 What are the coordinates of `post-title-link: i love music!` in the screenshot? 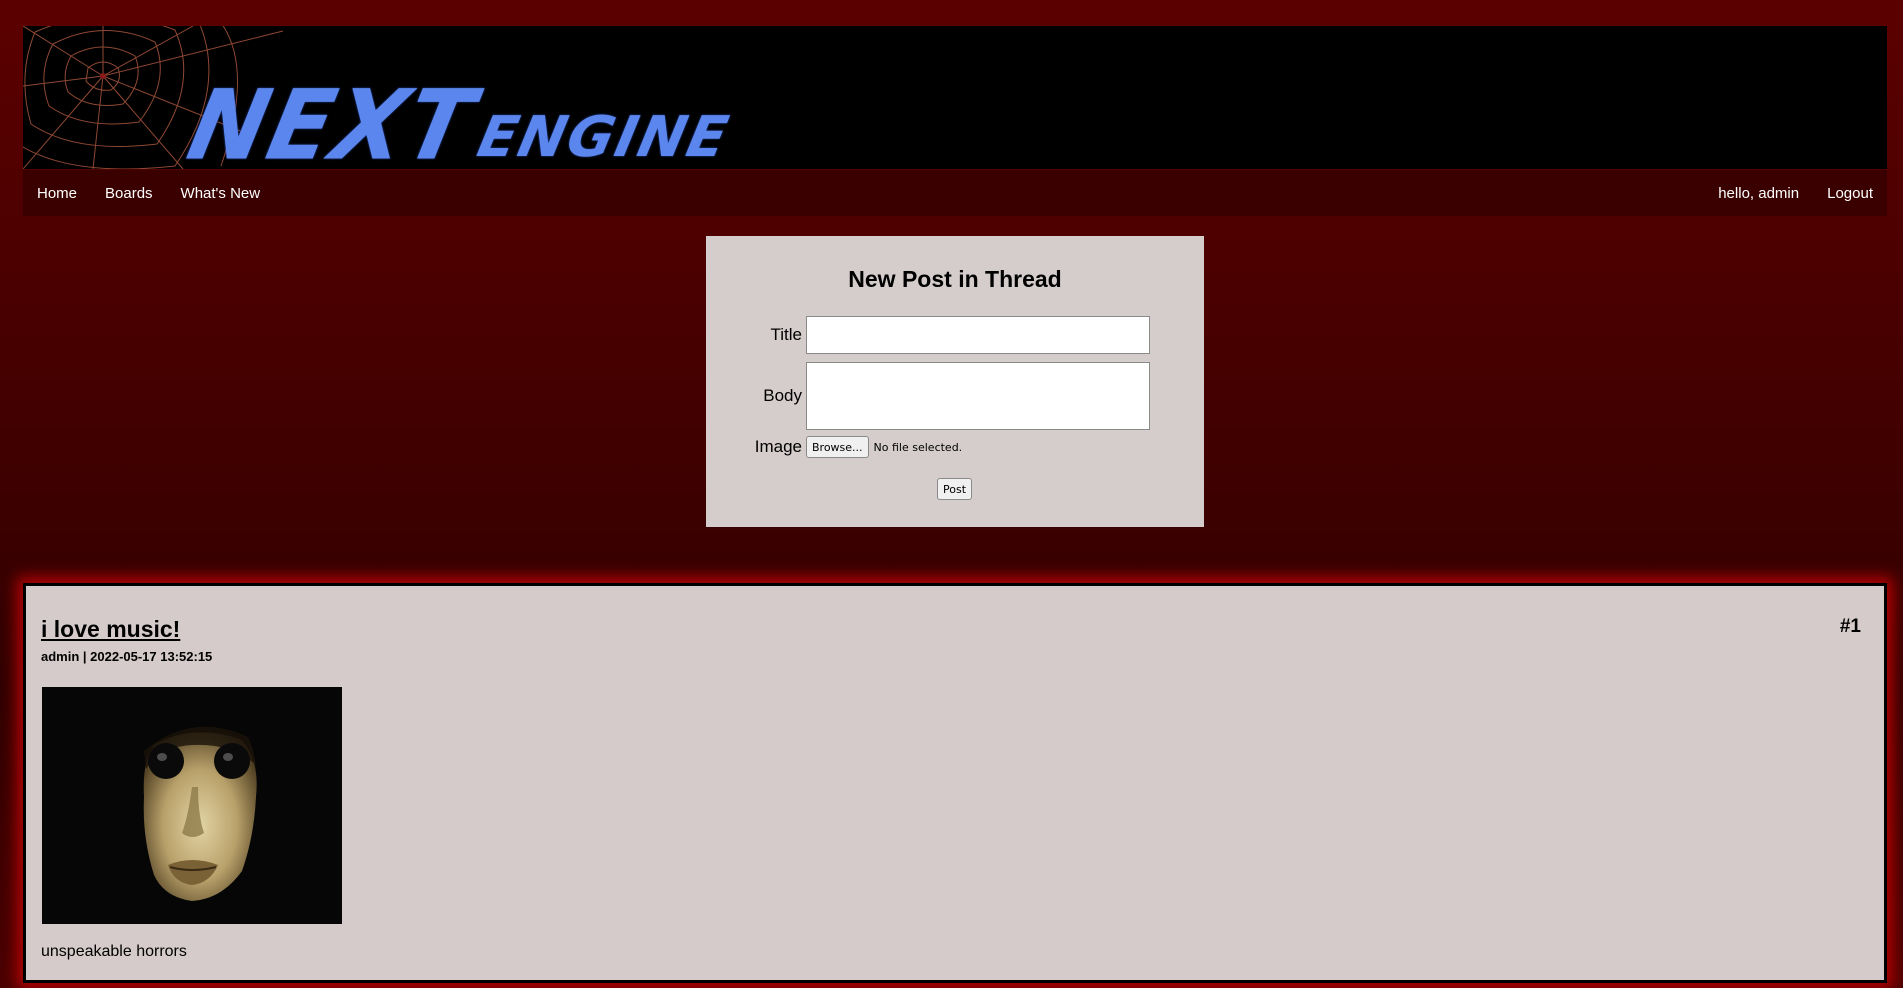 It's located at (110, 629).